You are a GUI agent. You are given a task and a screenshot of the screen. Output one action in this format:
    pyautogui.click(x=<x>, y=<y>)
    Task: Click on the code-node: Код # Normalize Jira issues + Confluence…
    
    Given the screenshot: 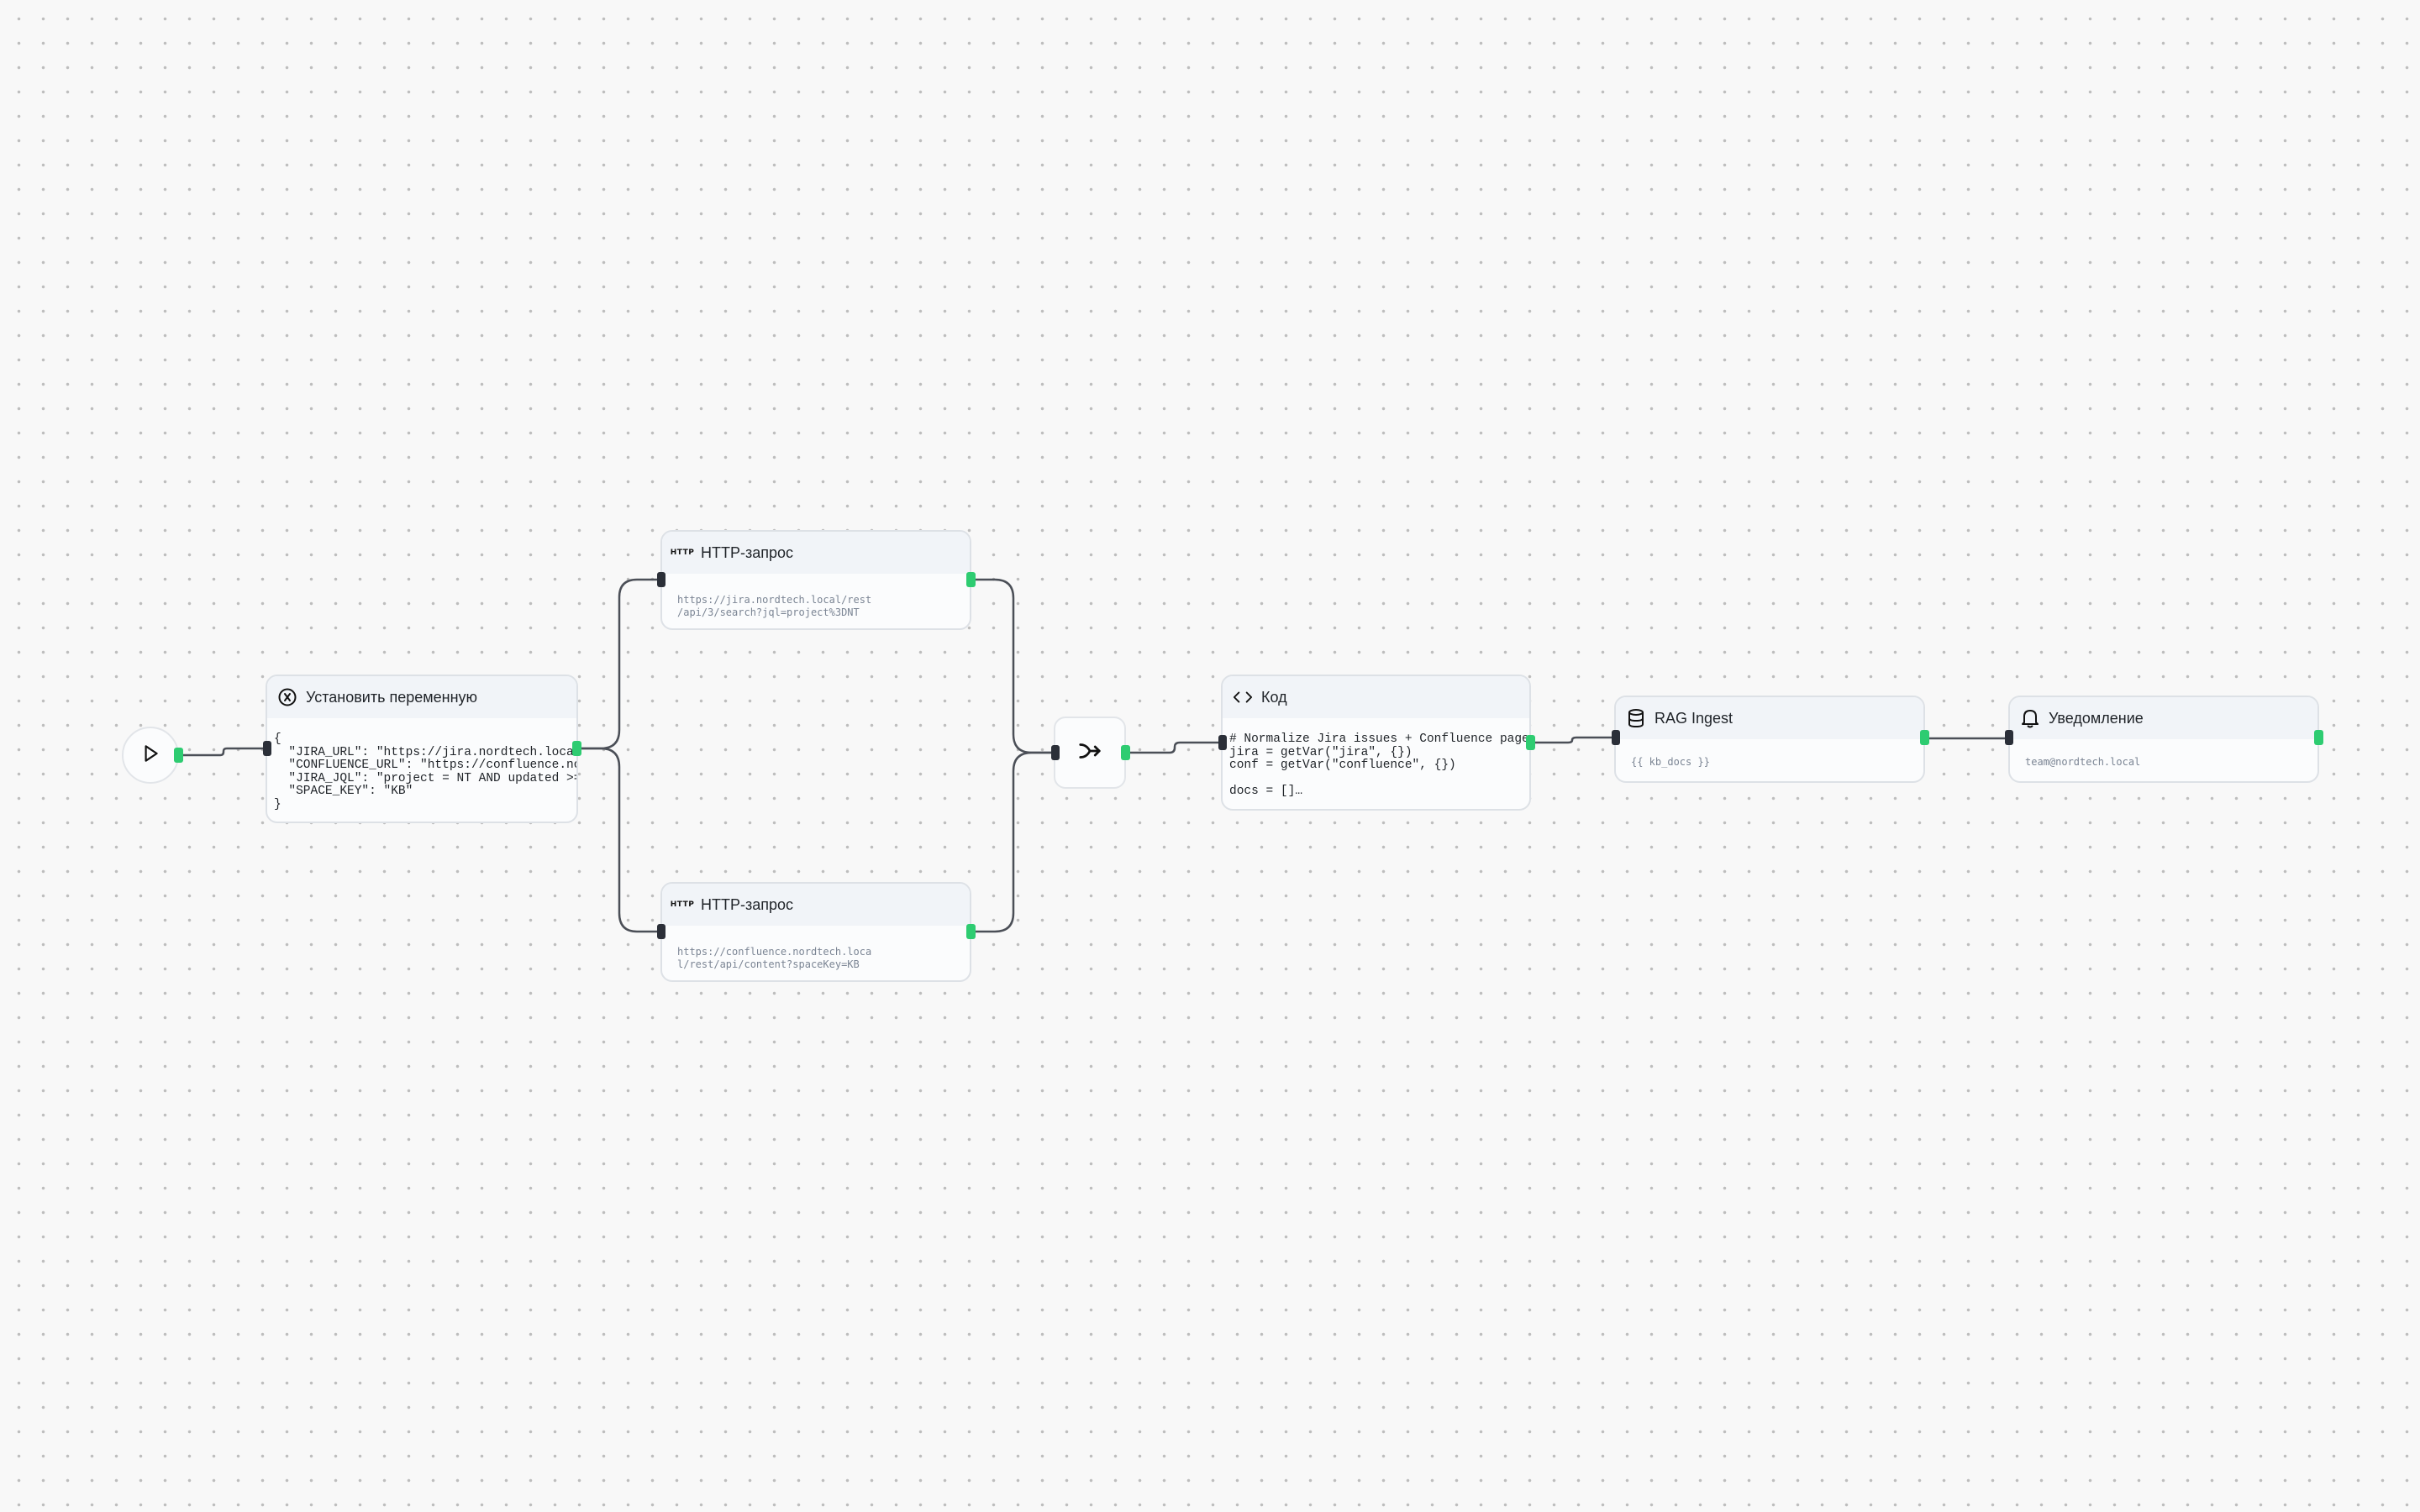 What is the action you would take?
    pyautogui.click(x=1376, y=743)
    